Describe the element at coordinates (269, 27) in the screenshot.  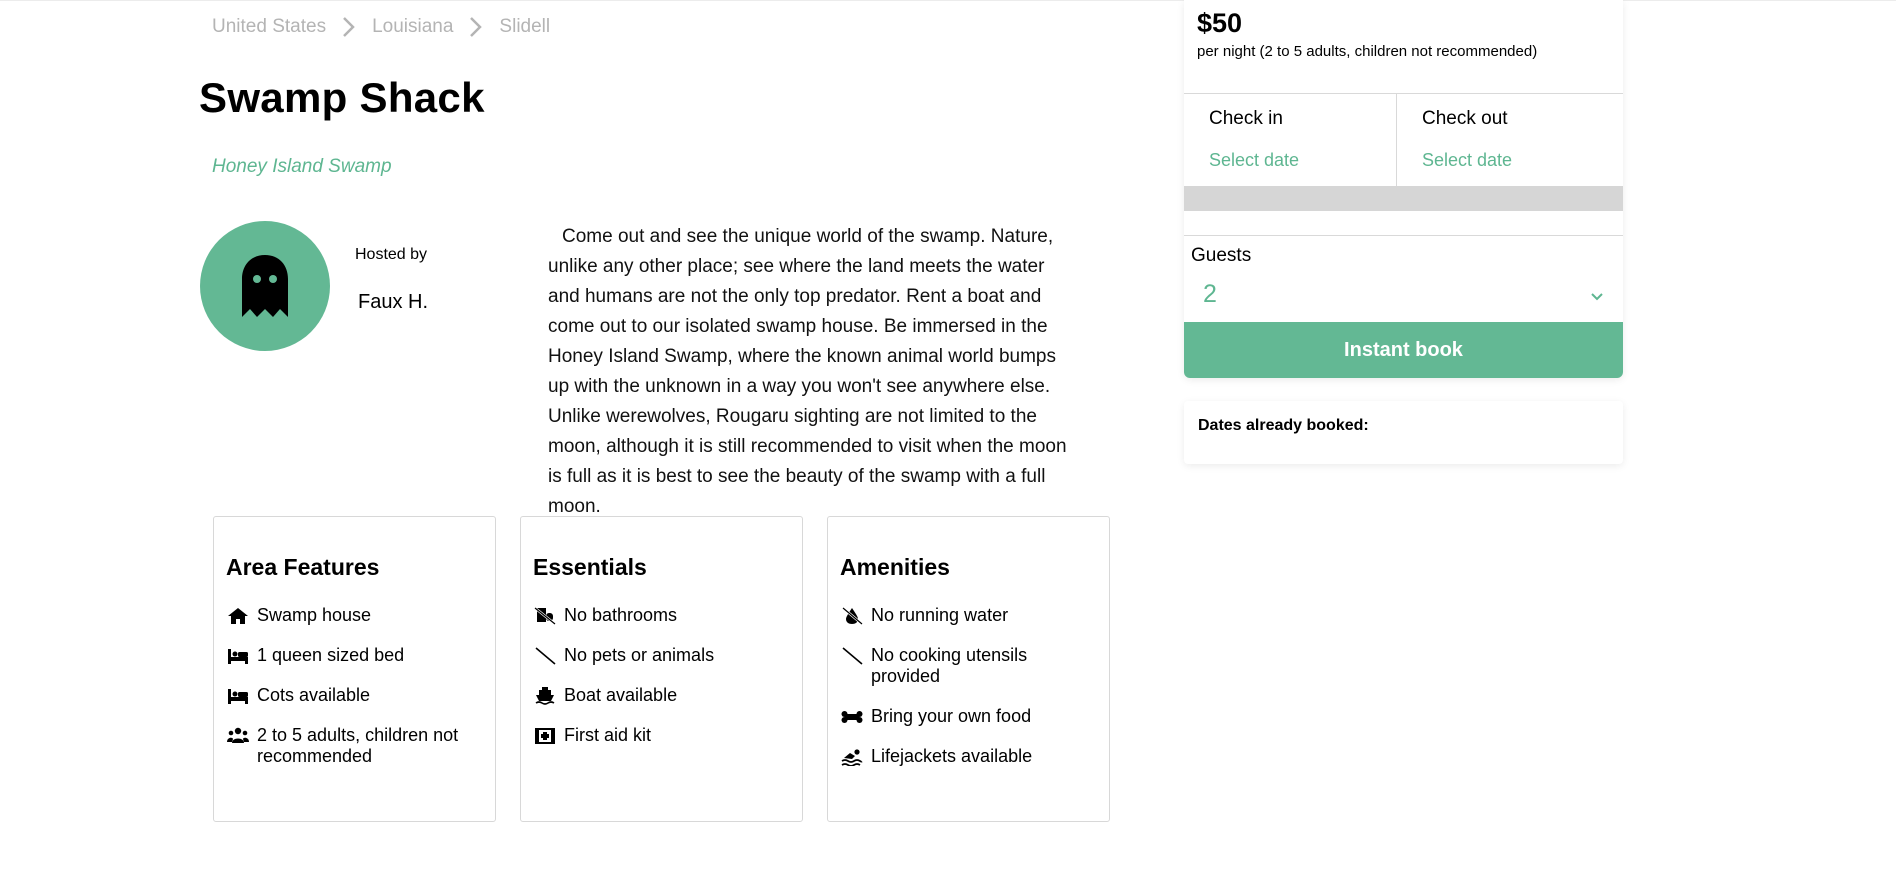
I see `breadcrumb-country: United States` at that location.